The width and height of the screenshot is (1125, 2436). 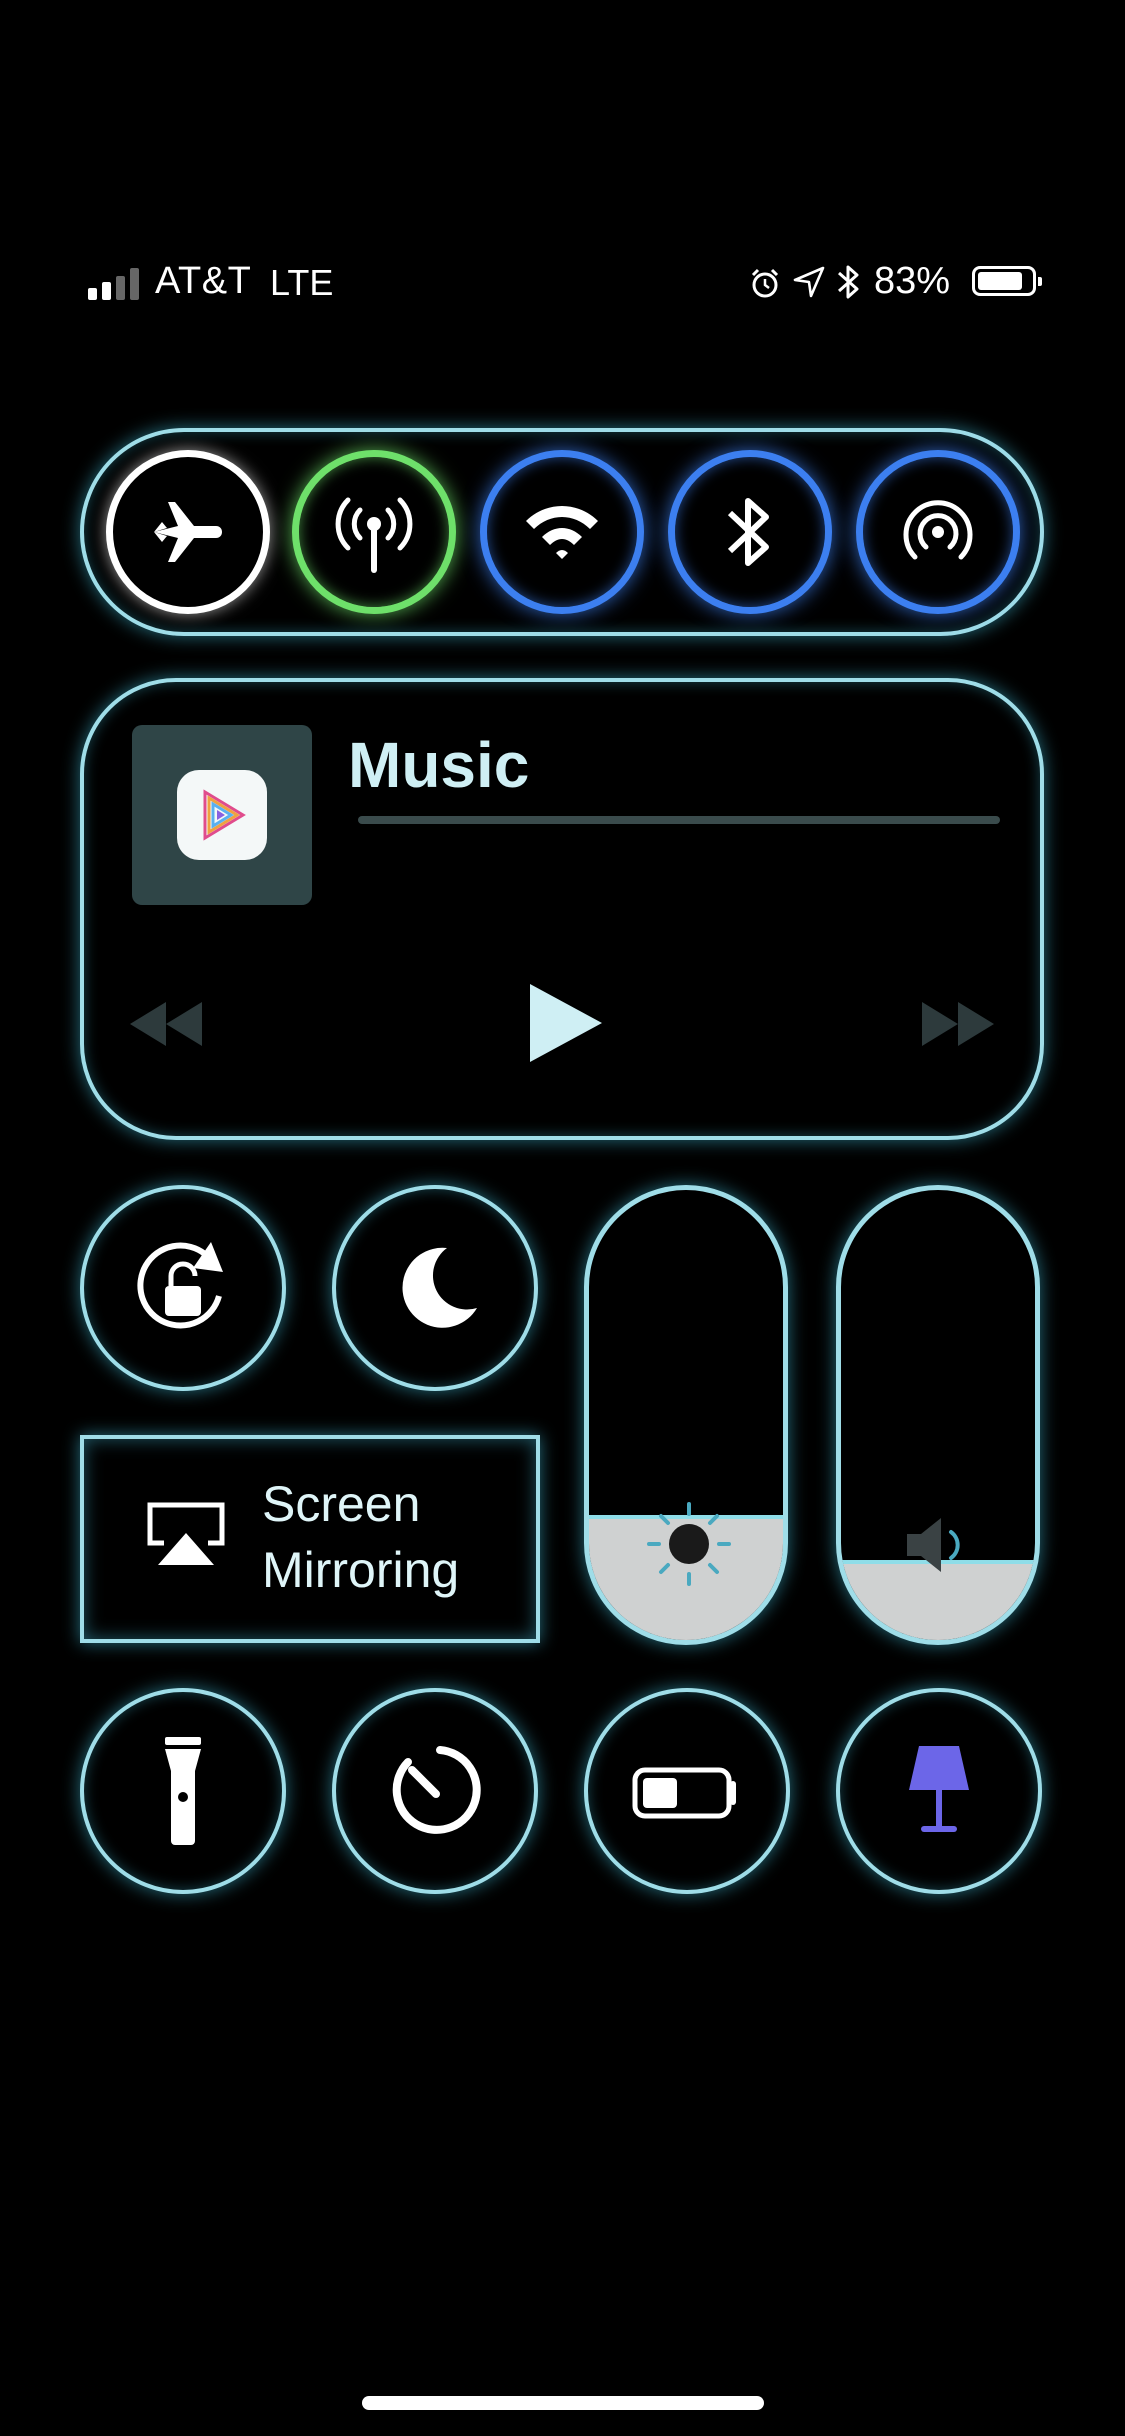 What do you see at coordinates (679, 820) in the screenshot?
I see `playback-progress-bar` at bounding box center [679, 820].